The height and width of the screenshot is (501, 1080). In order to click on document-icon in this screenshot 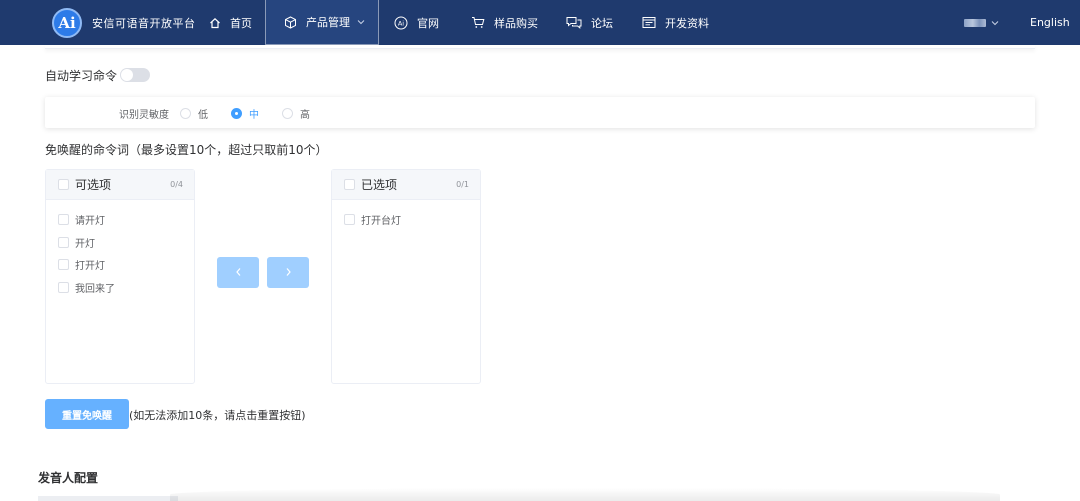, I will do `click(649, 22)`.